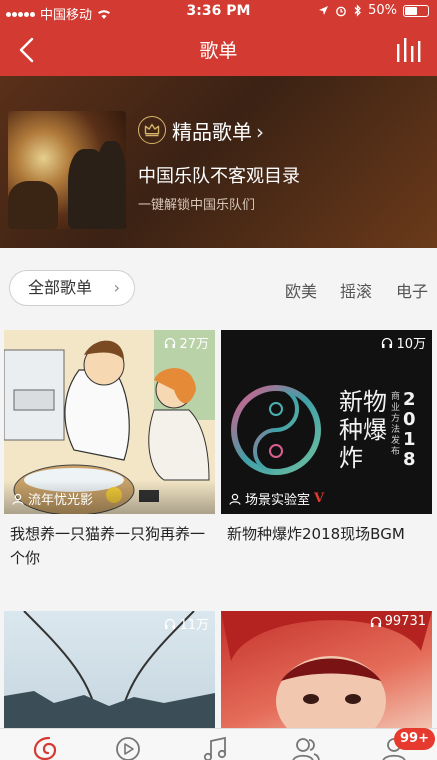 The image size is (437, 760). I want to click on playlist-cover-image: 99731, so click(326, 669).